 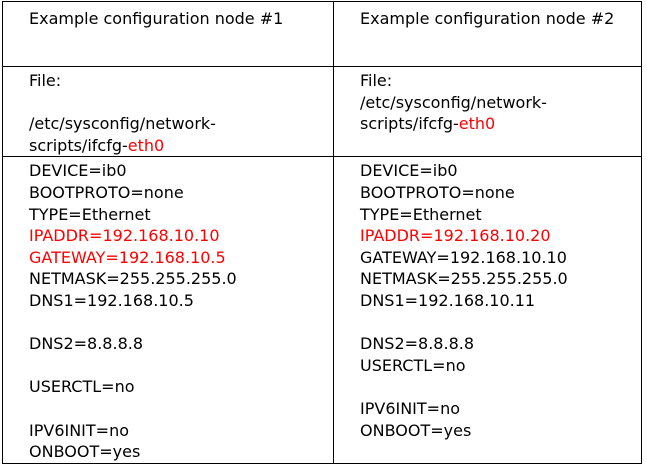 What do you see at coordinates (78, 171) in the screenshot?
I see `node1-device: DEVICE=ib0` at bounding box center [78, 171].